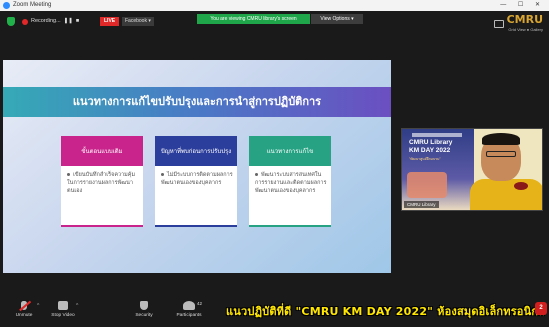 Image resolution: width=549 pixels, height=327 pixels. Describe the element at coordinates (253, 19) in the screenshot. I see `viewing-screen-notice: You are viewing CMRU library's screen` at that location.